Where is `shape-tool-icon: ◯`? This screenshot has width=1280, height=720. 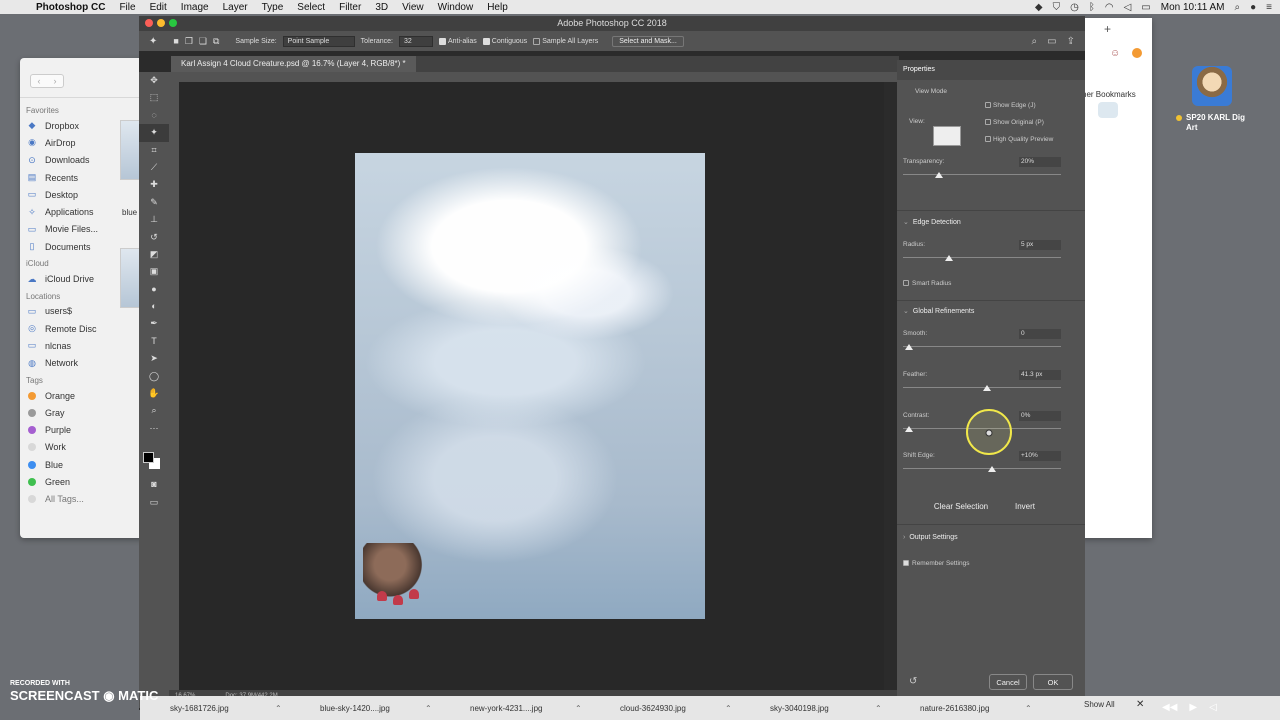 shape-tool-icon: ◯ is located at coordinates (154, 376).